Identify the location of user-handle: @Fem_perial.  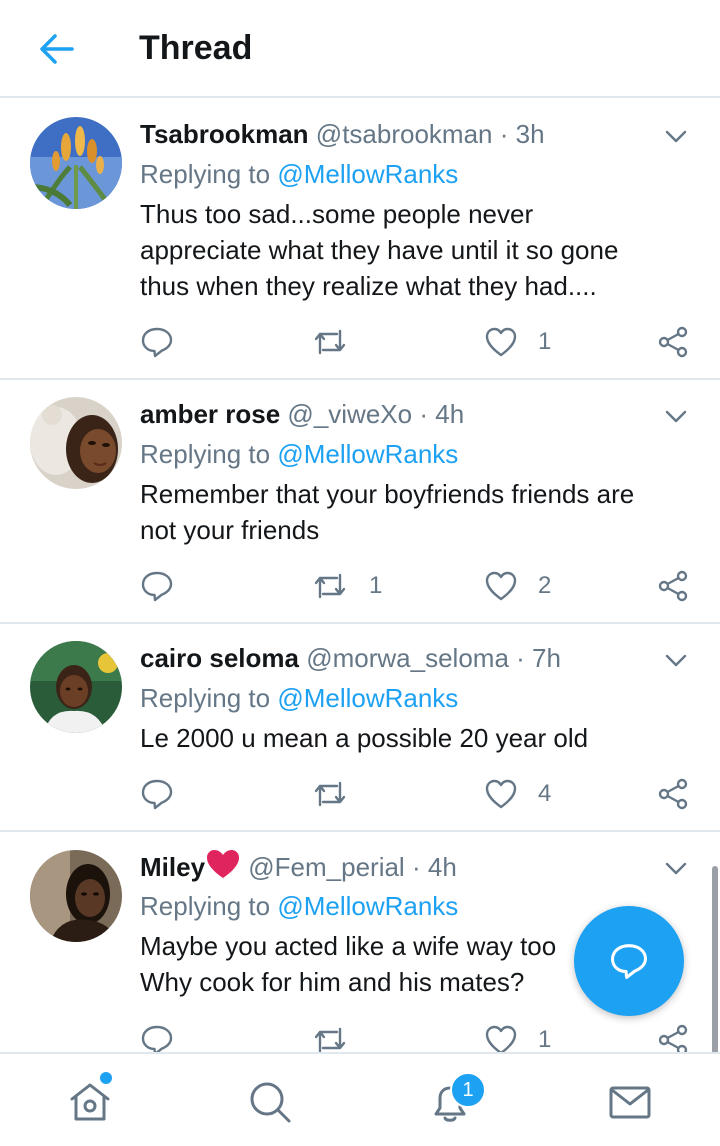
(326, 867).